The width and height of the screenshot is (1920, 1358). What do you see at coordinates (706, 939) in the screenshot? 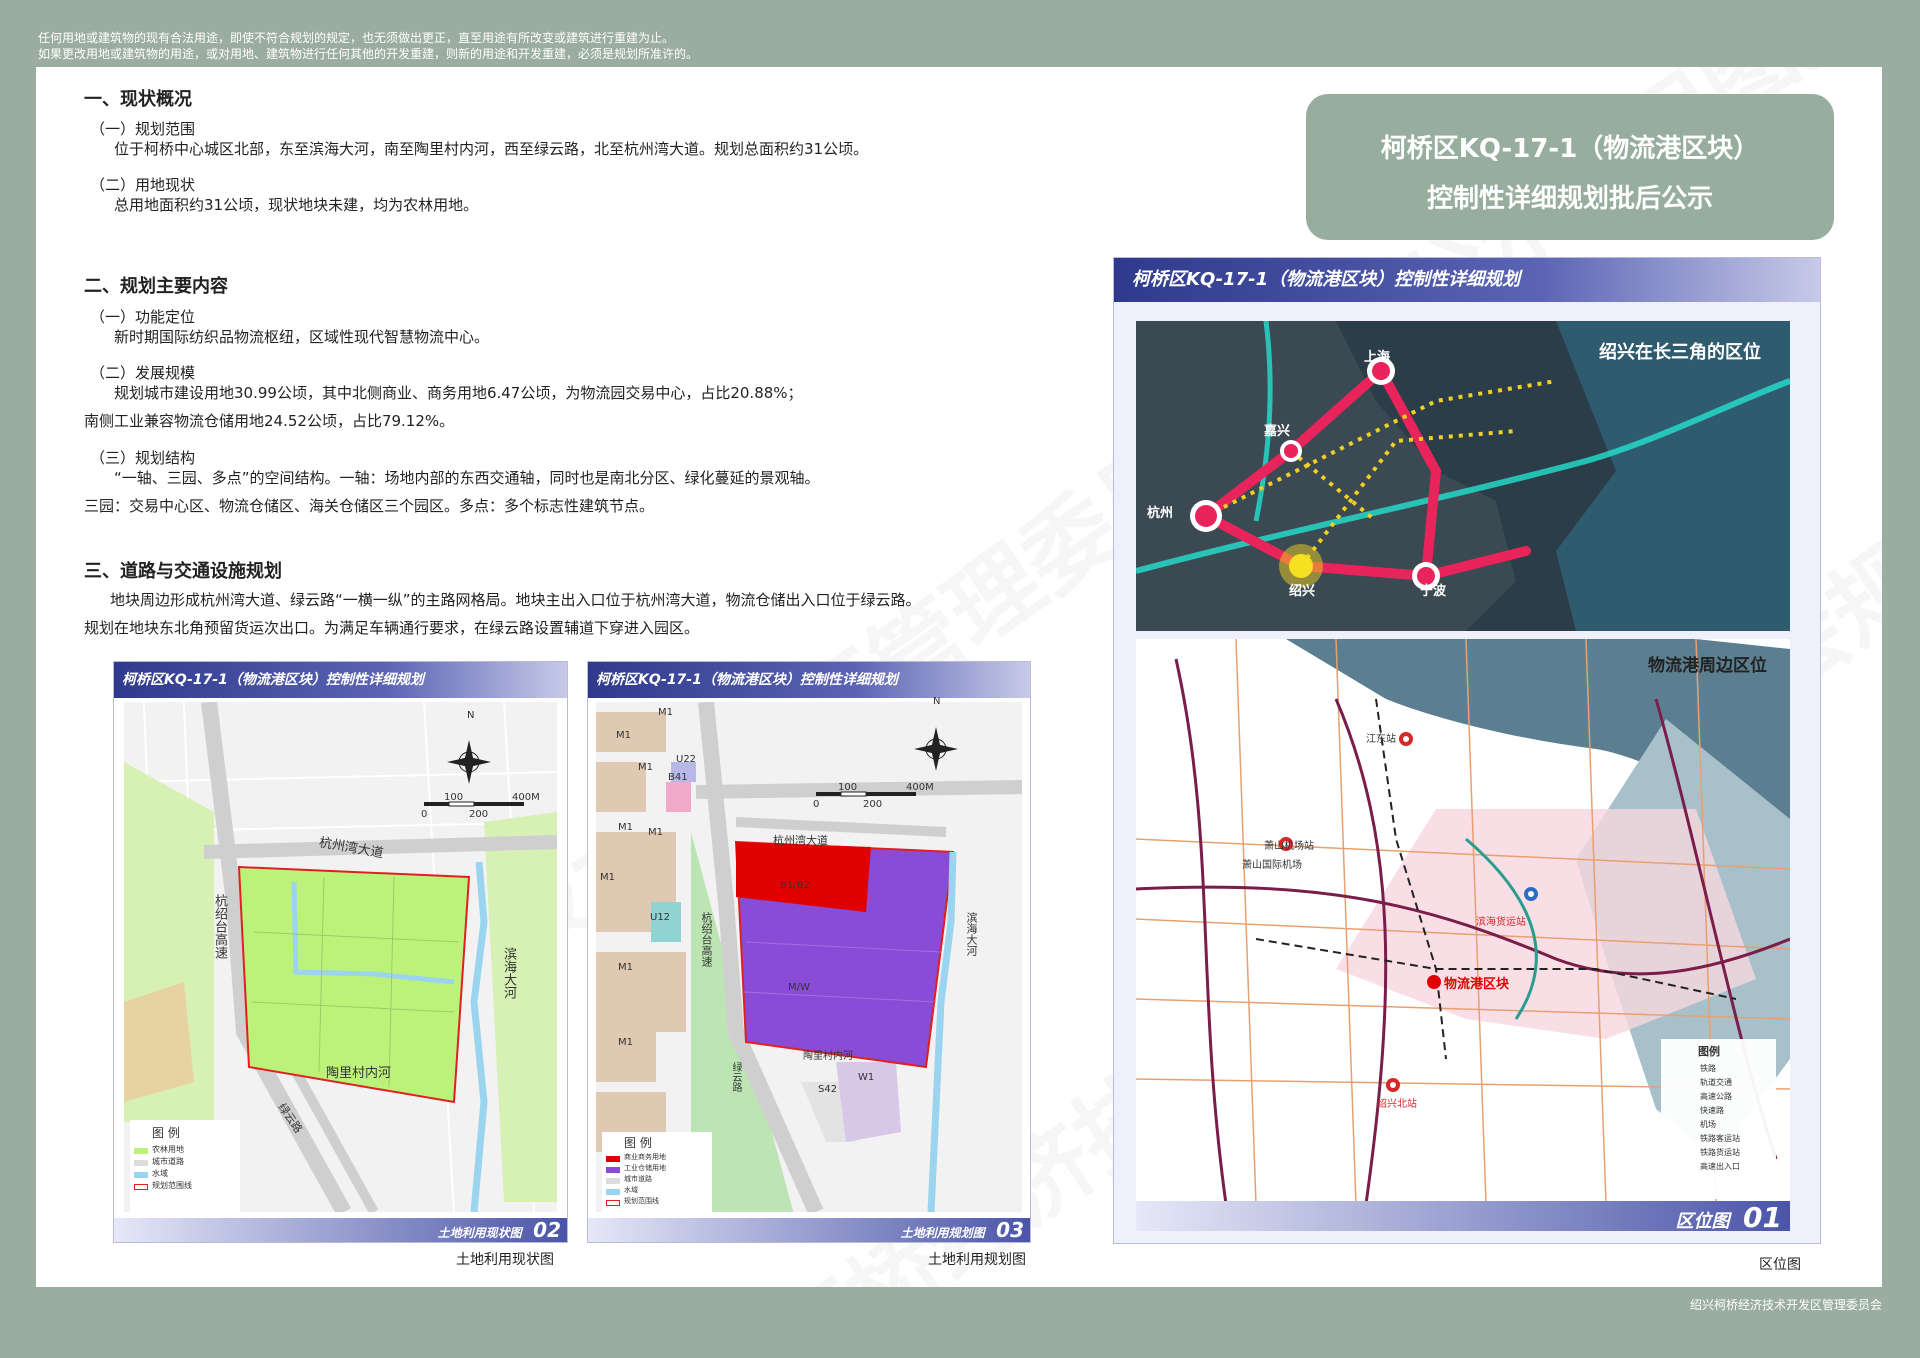
I see `map-03-road-west: 杭绍台高速` at bounding box center [706, 939].